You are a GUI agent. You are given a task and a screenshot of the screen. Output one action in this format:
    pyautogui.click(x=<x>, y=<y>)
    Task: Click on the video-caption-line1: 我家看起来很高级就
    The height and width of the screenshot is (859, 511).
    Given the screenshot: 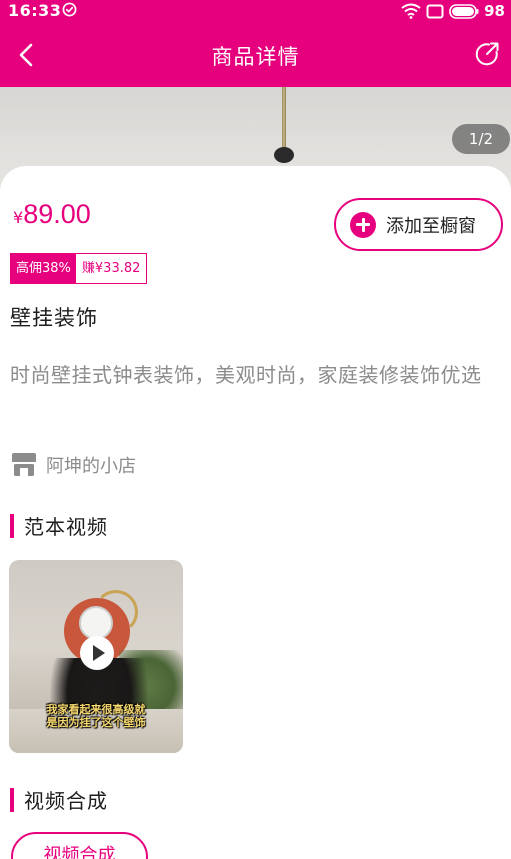 What is the action you would take?
    pyautogui.click(x=96, y=709)
    